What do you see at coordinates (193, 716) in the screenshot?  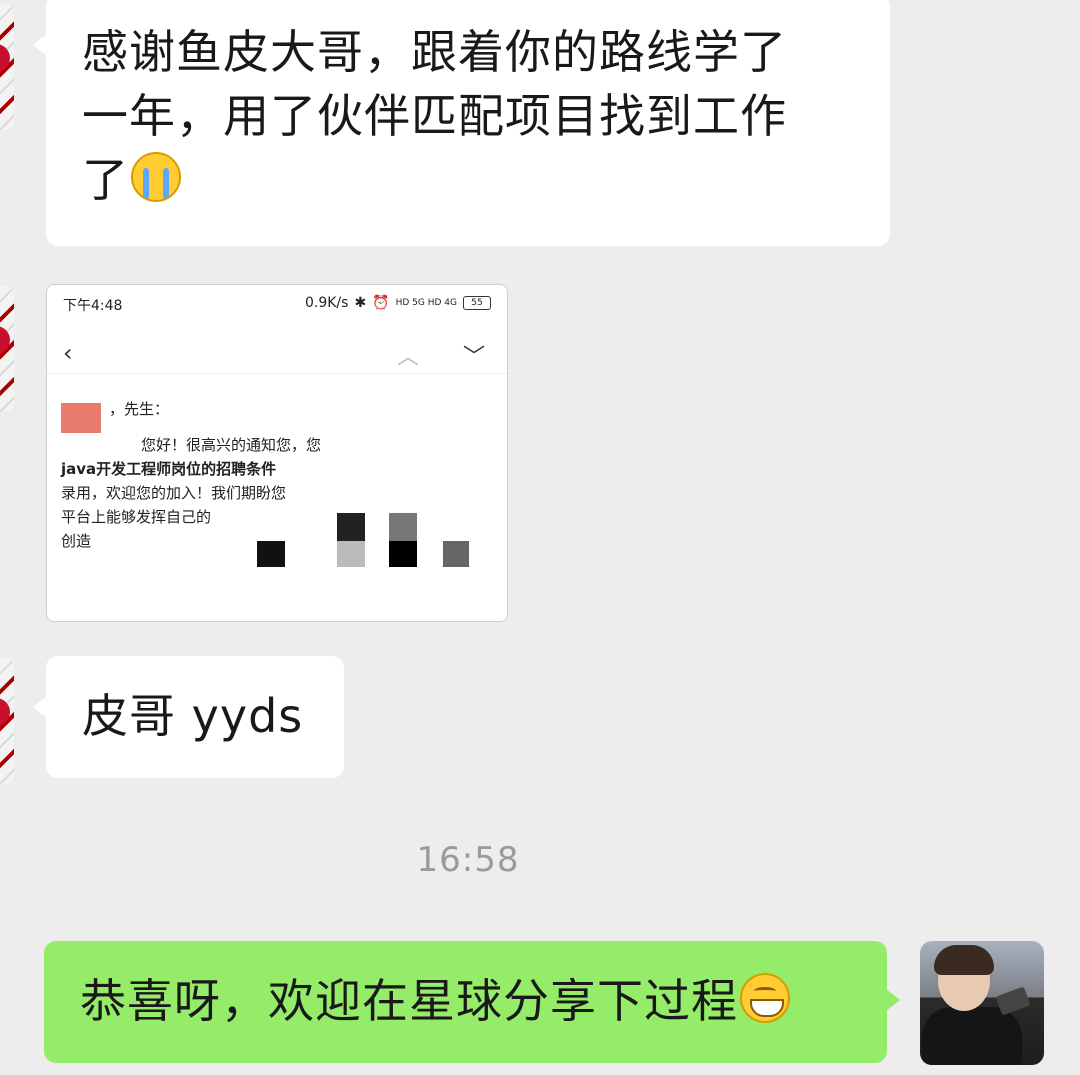 I see `message-text: 皮哥 yyds` at bounding box center [193, 716].